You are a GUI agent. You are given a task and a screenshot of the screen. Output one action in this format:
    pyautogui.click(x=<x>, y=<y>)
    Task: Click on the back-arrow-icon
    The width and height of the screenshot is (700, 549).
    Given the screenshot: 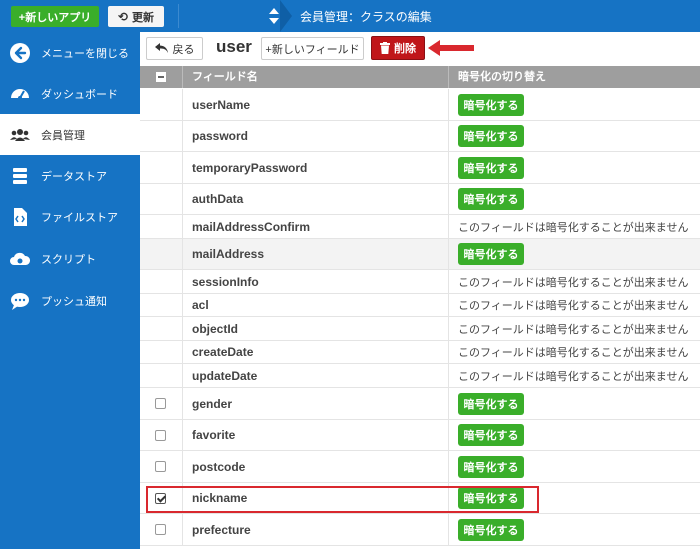 What is the action you would take?
    pyautogui.click(x=161, y=48)
    